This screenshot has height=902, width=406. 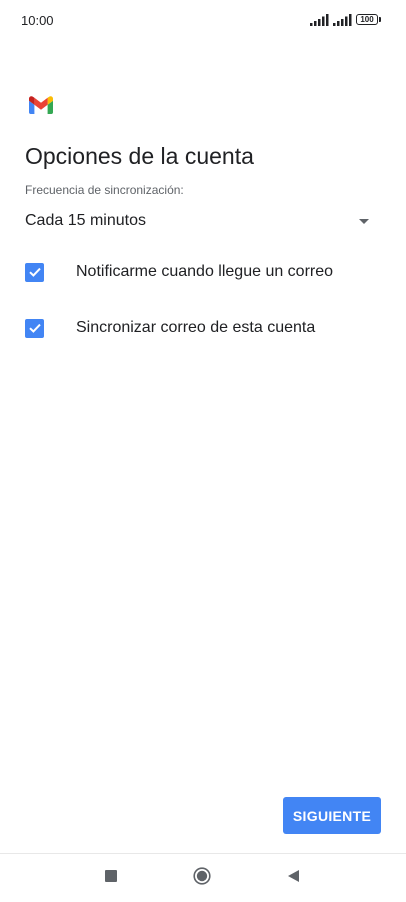 I want to click on status-bar: 10:00 100, so click(x=203, y=21).